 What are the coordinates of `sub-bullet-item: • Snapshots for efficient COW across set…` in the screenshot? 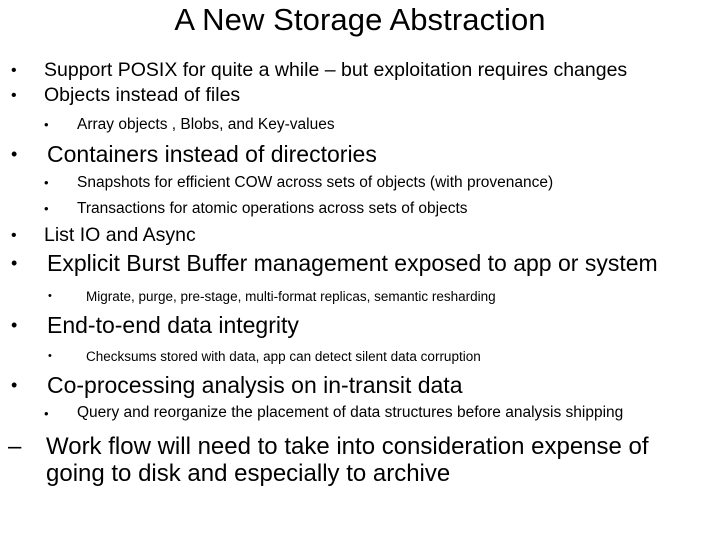 It's located at (382, 182).